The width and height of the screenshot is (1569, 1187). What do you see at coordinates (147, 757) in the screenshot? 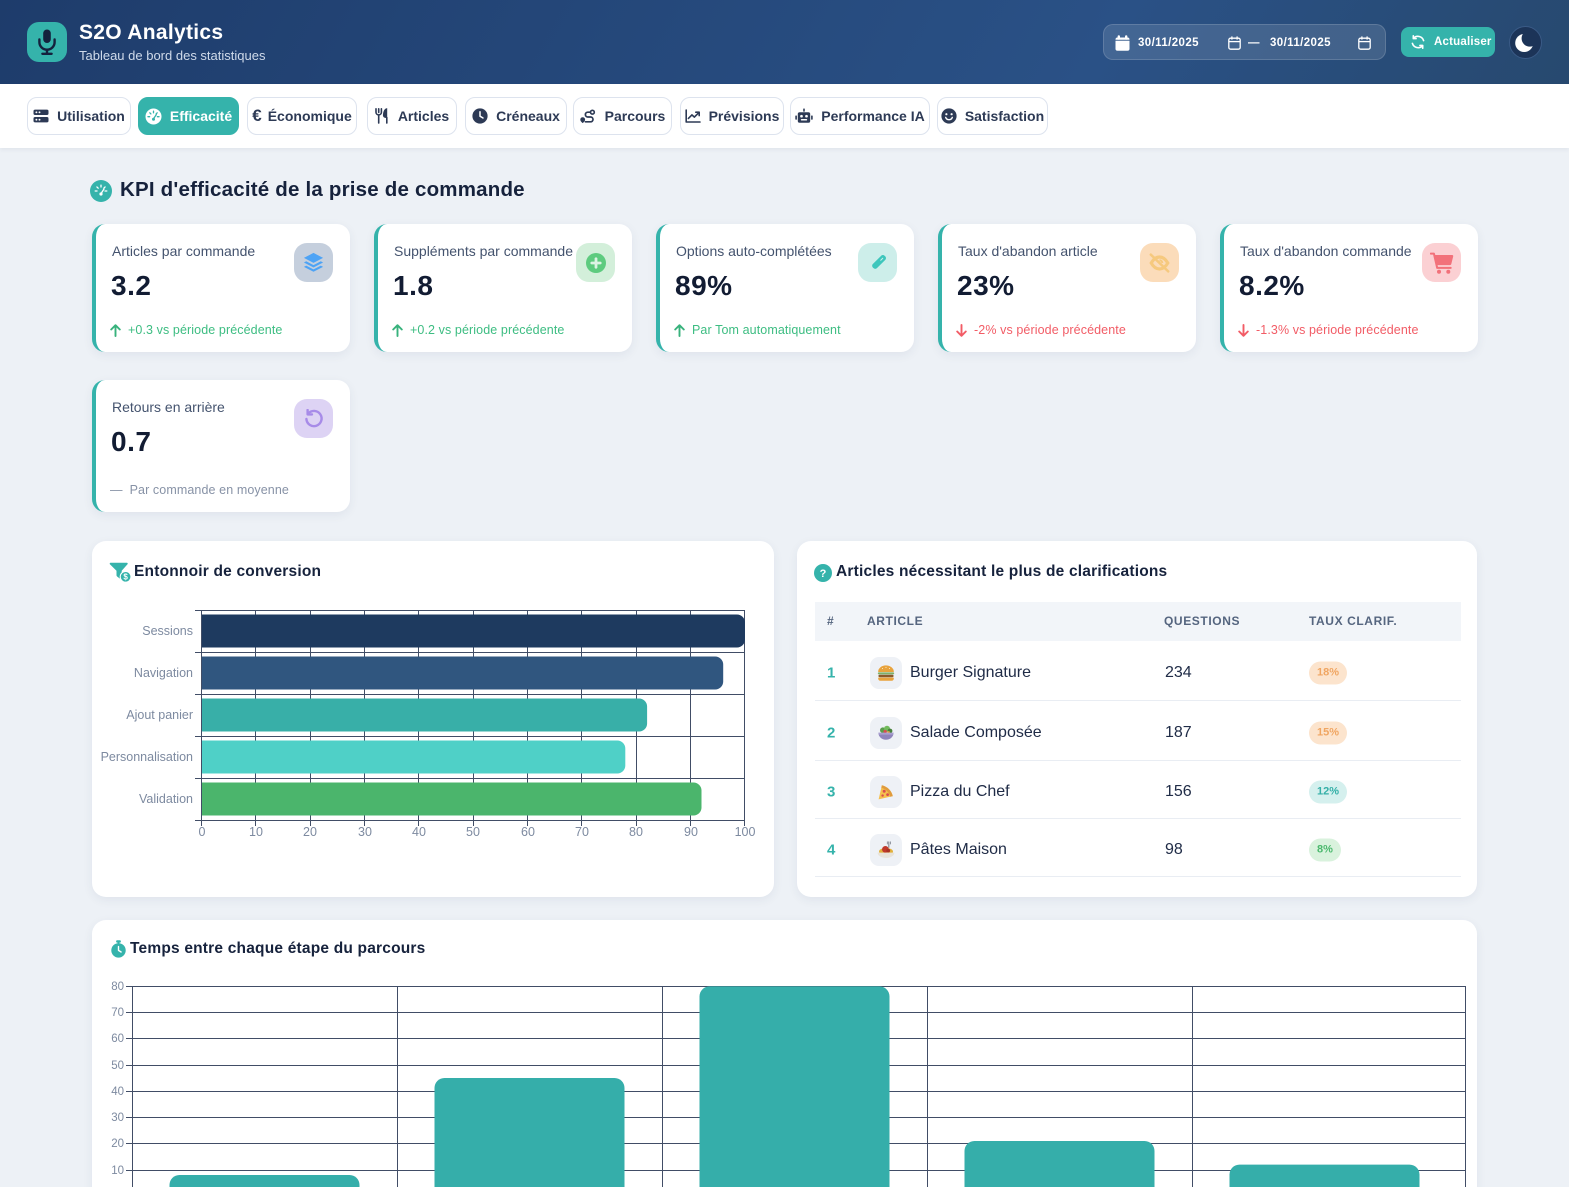
I see `svg-text: Personnalisation` at bounding box center [147, 757].